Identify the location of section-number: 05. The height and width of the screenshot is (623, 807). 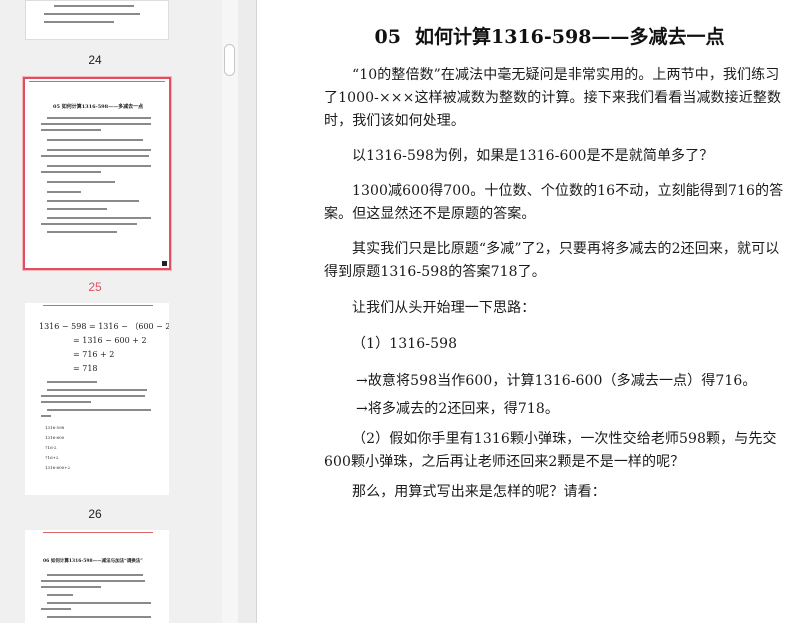
(387, 37).